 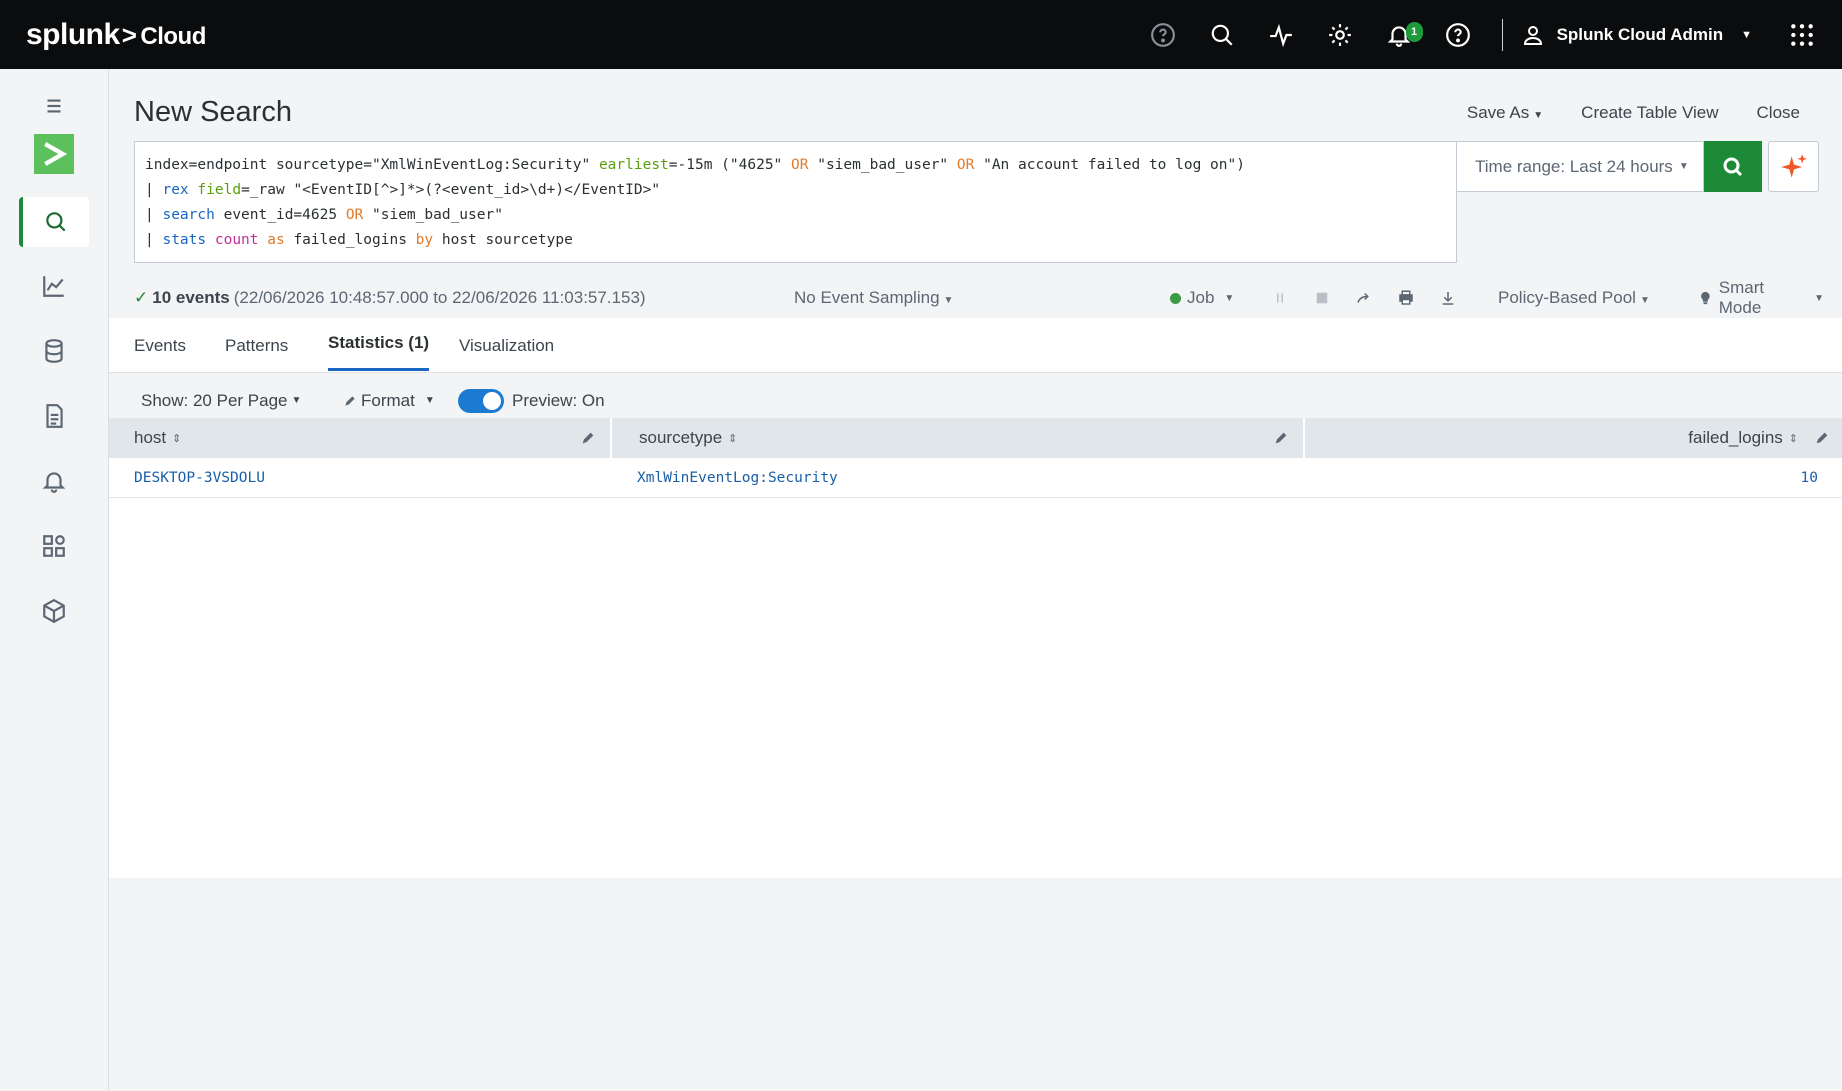 I want to click on top-bar-icons: 1 Splunk Cloud Admin ▼, so click(x=1488, y=34).